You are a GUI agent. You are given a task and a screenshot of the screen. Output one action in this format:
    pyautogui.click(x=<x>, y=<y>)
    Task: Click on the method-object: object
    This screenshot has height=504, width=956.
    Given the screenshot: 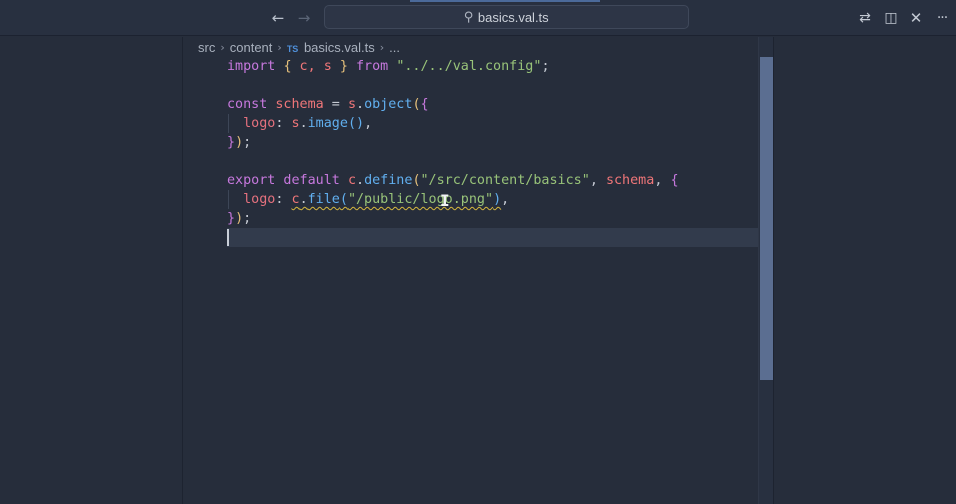 What is the action you would take?
    pyautogui.click(x=388, y=104)
    